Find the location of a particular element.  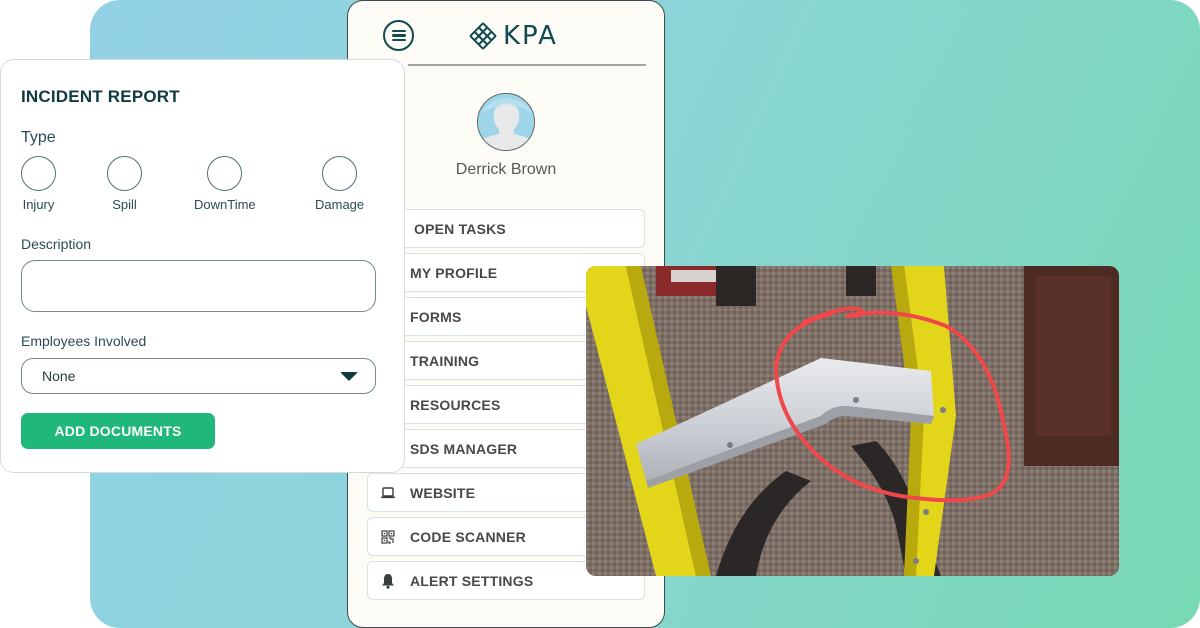

type-option-spill: Spill is located at coordinates (124, 184).